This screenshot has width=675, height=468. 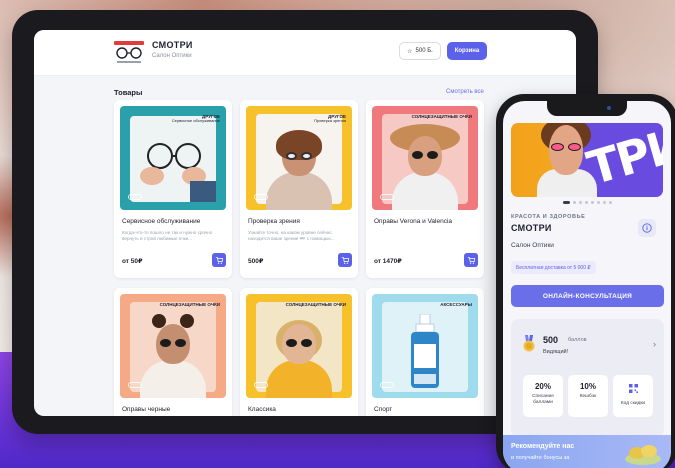 I want to click on stat-label: Кешбэк, so click(x=588, y=396).